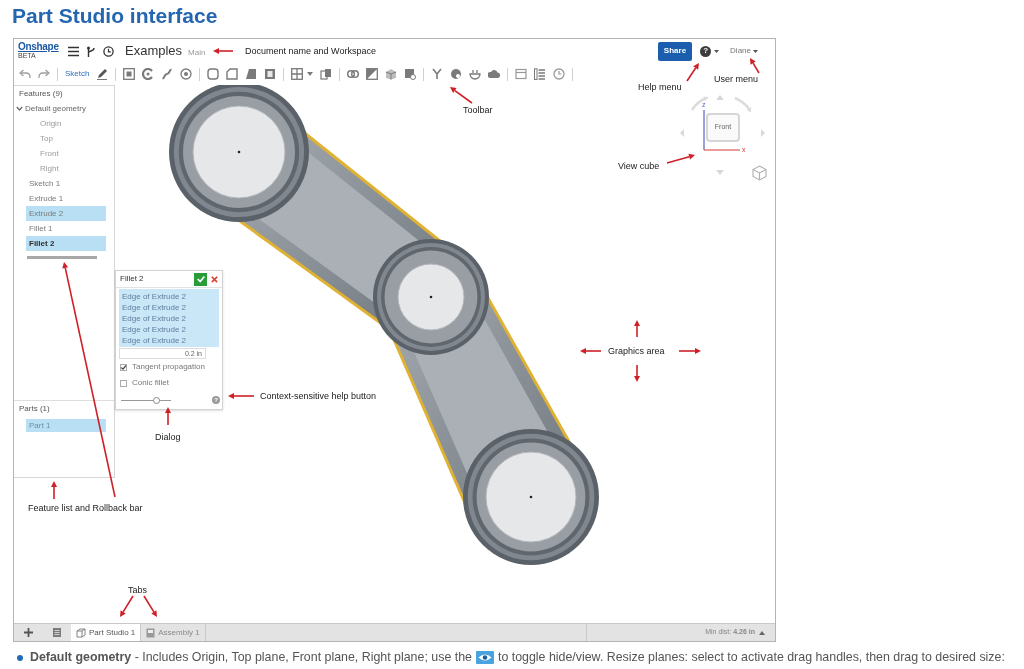  What do you see at coordinates (494, 74) in the screenshot?
I see `cloud-icon` at bounding box center [494, 74].